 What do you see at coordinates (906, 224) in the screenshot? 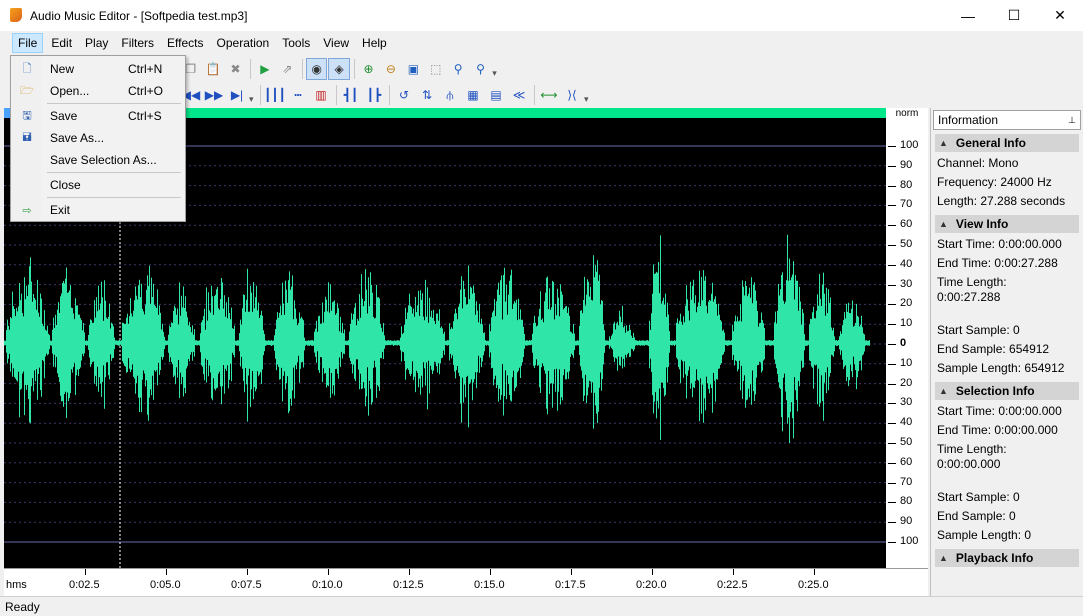
I see `scale-tick-label: 60` at bounding box center [906, 224].